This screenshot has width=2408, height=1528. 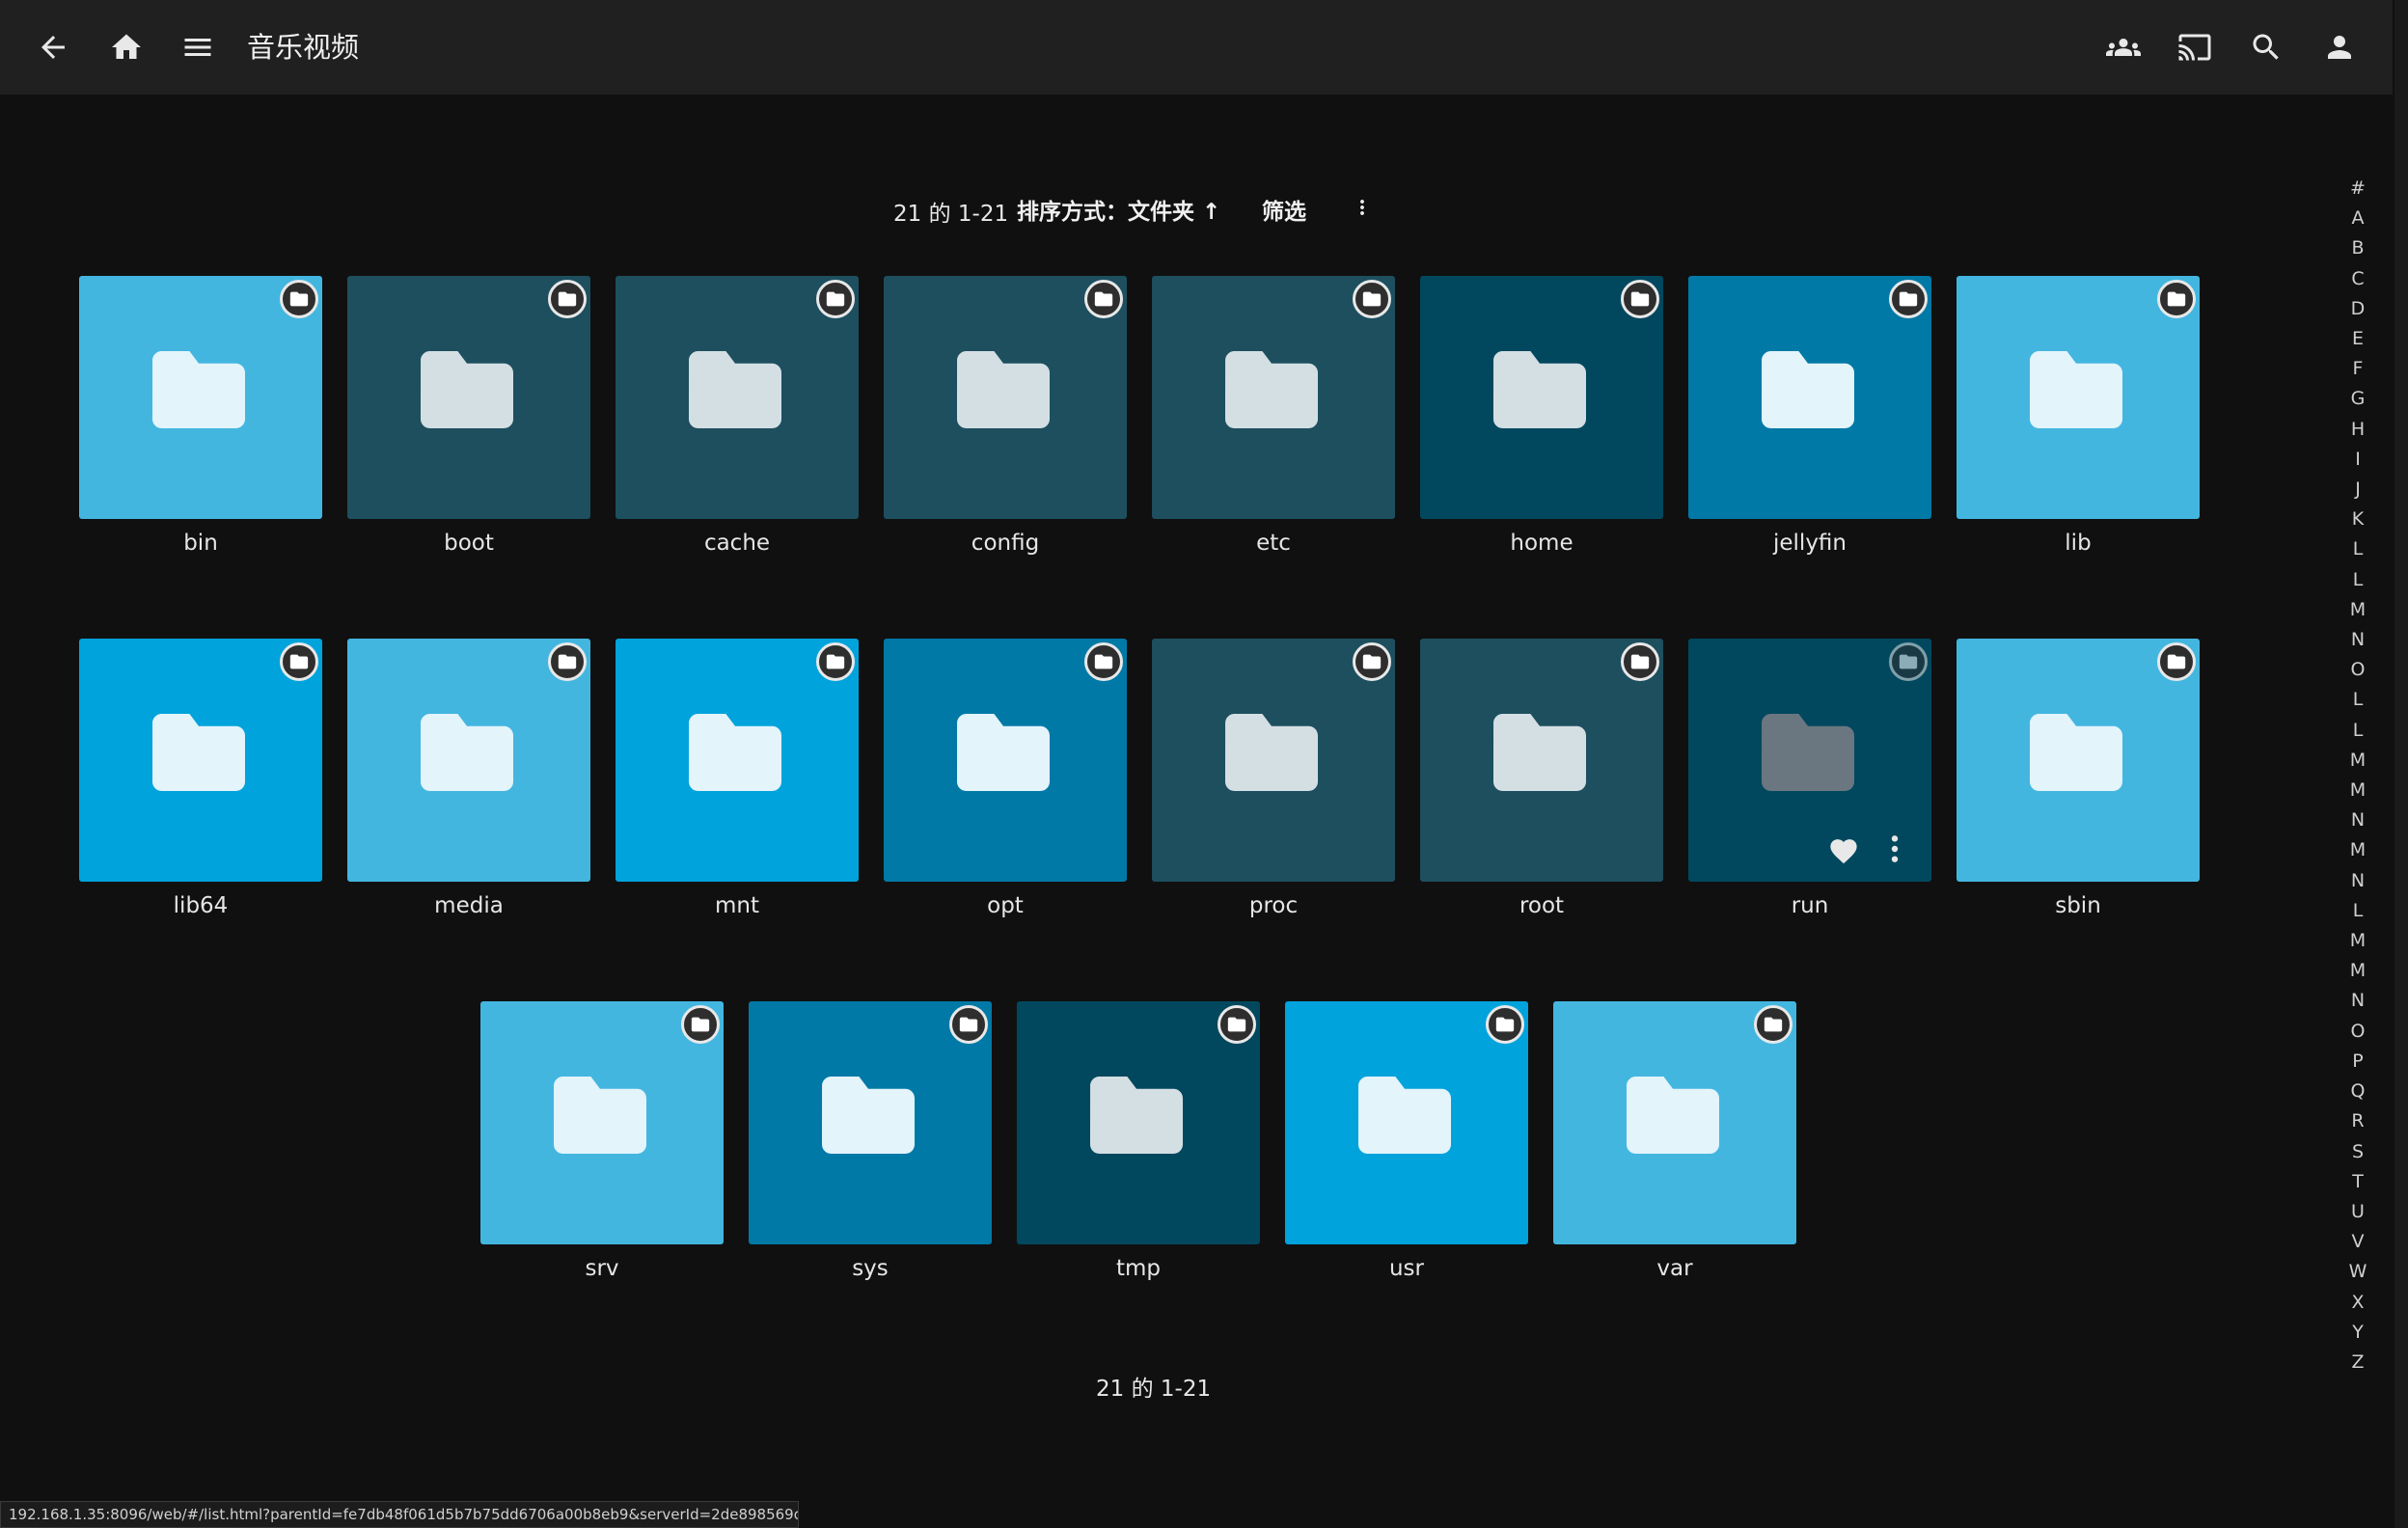 I want to click on alphabet-letter: Z, so click(x=2357, y=1363).